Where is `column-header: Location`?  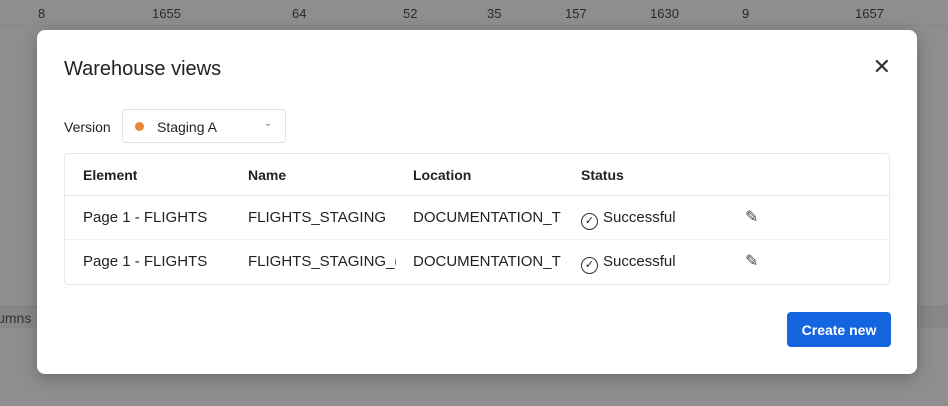 column-header: Location is located at coordinates (442, 175).